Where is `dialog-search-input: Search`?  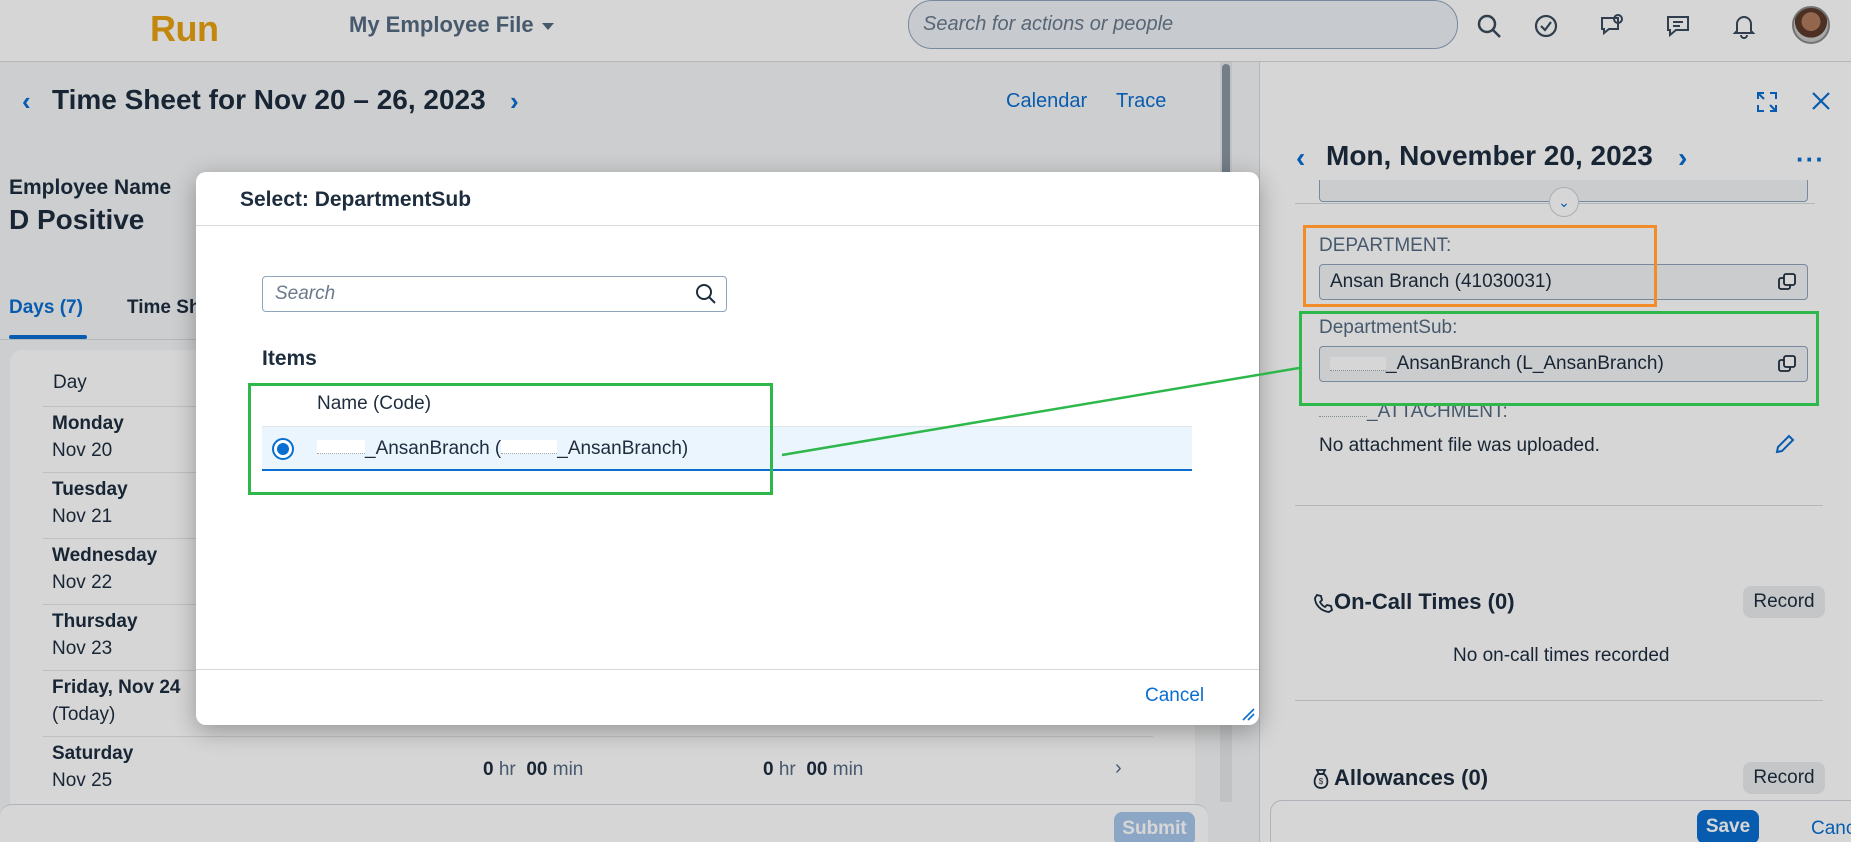
dialog-search-input: Search is located at coordinates (494, 294).